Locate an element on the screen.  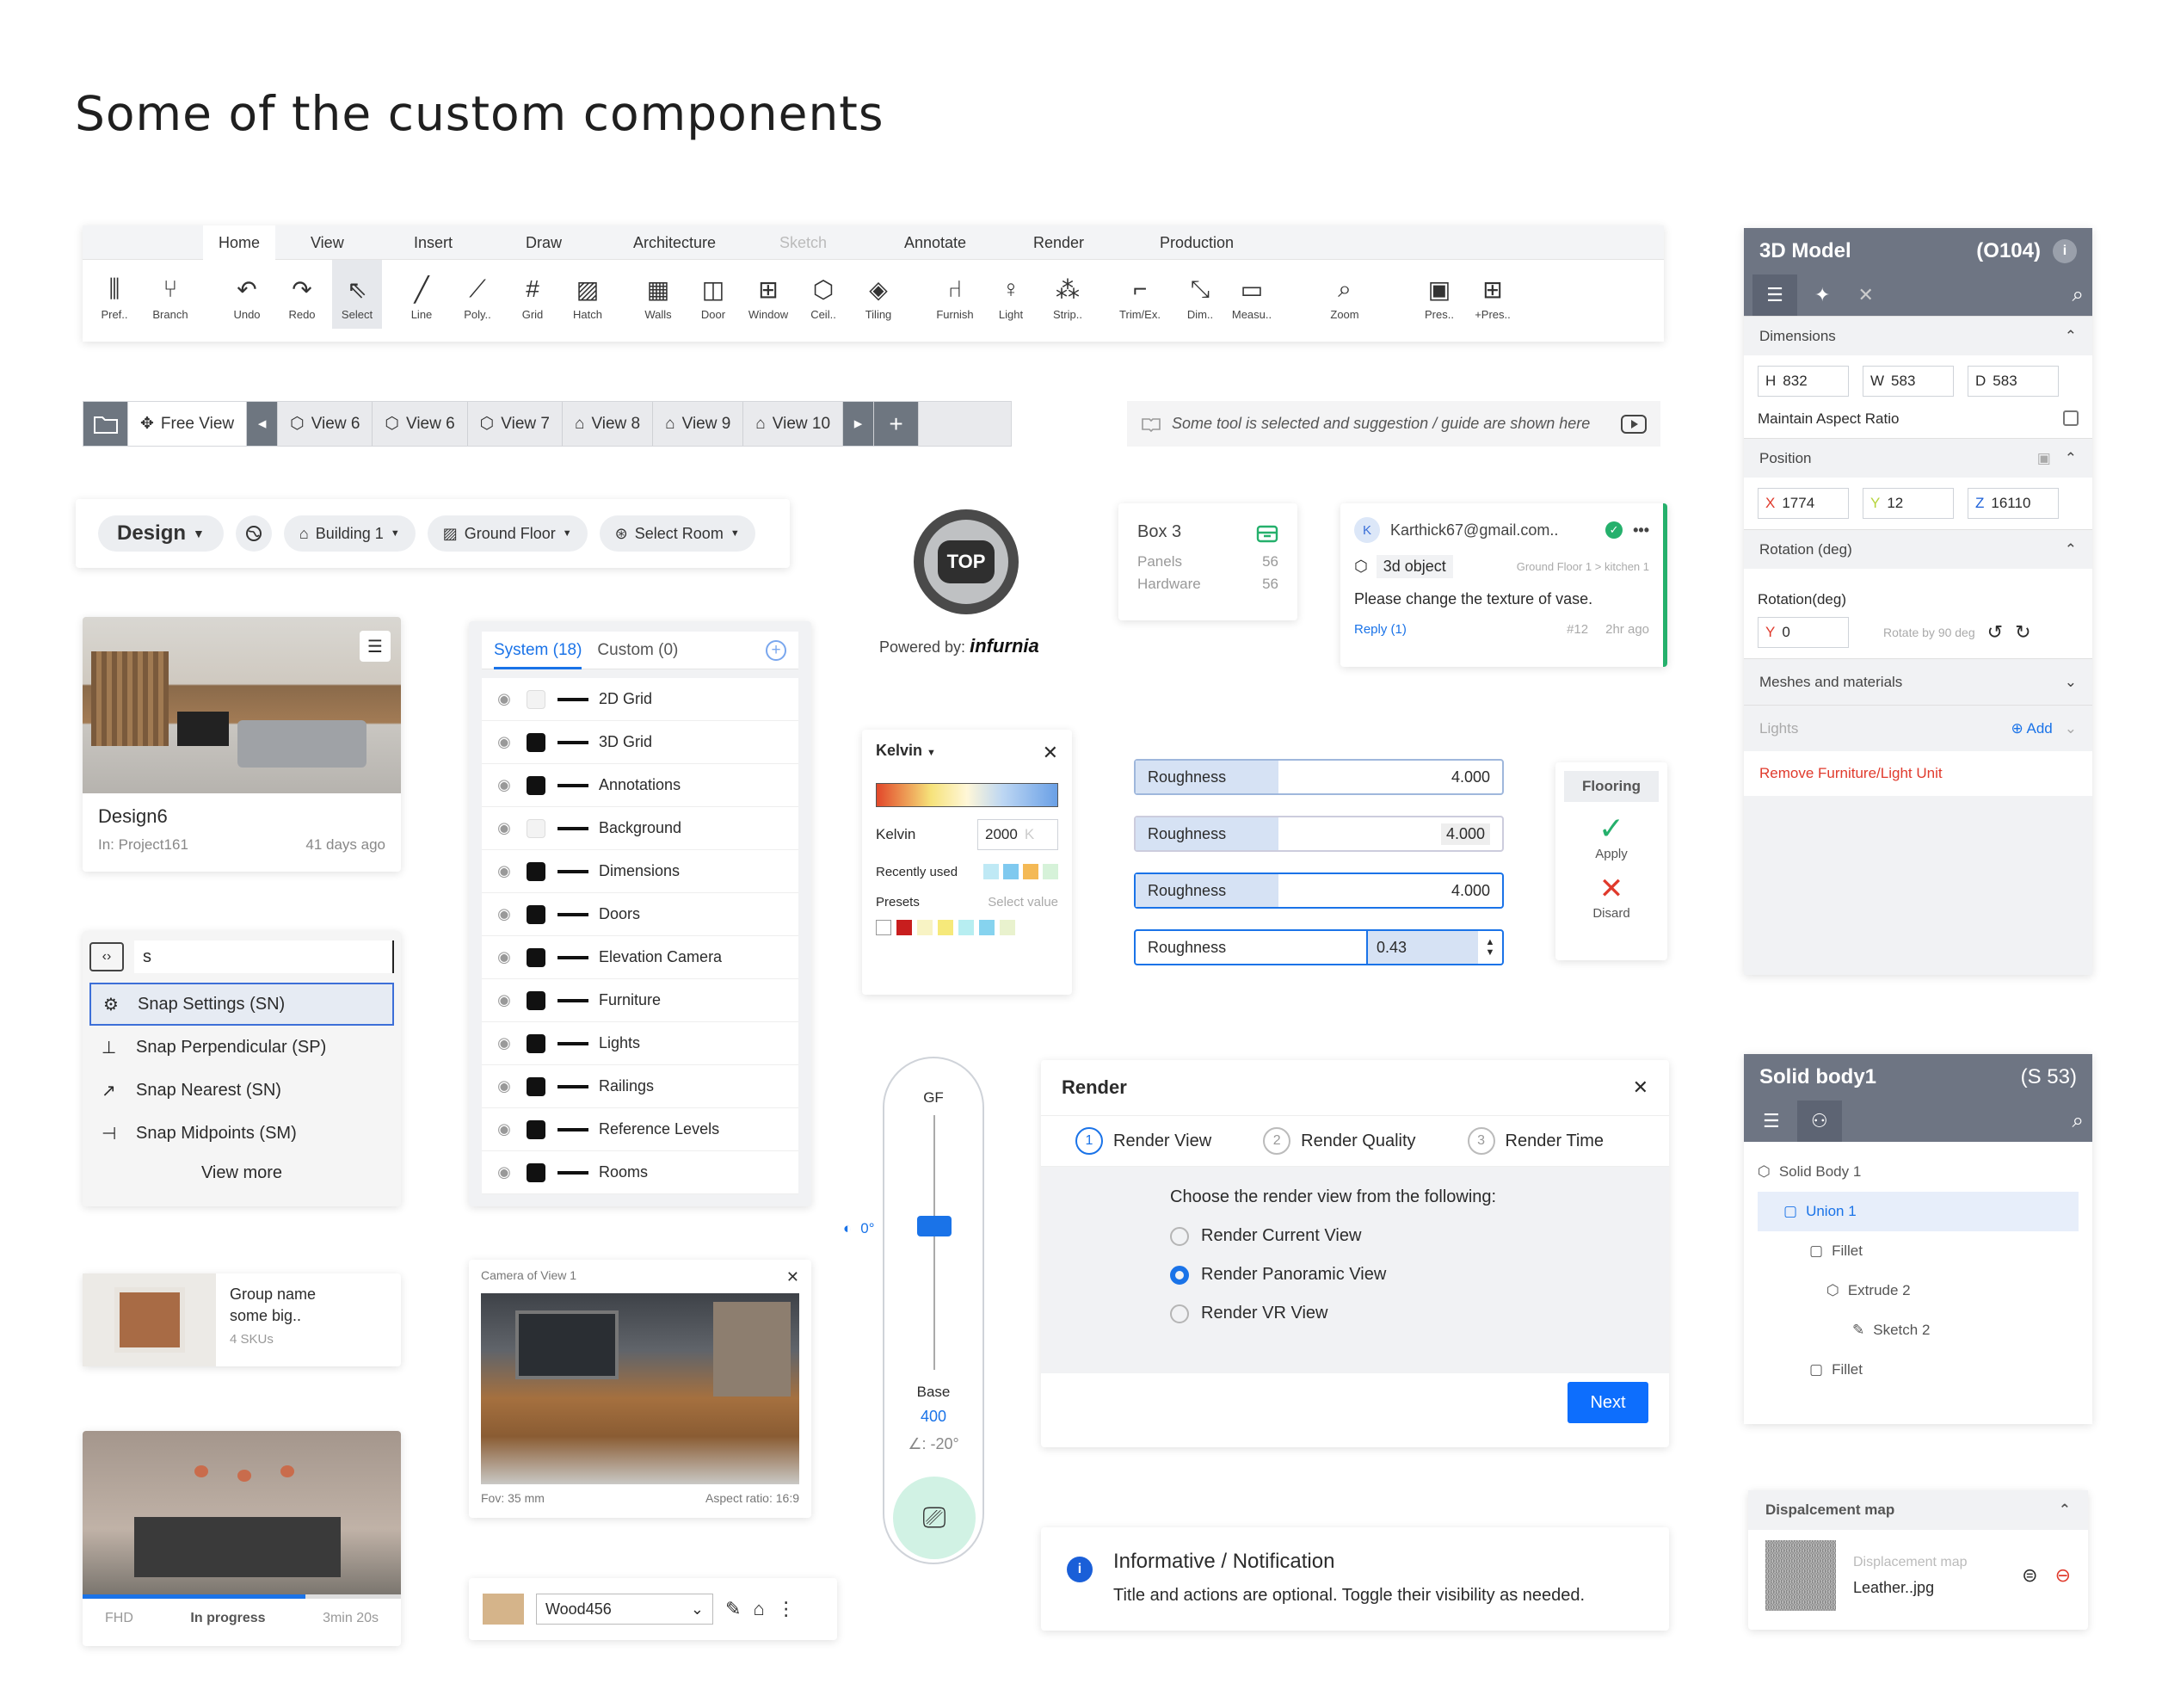
layer-row: ◉ Background is located at coordinates (640, 829).